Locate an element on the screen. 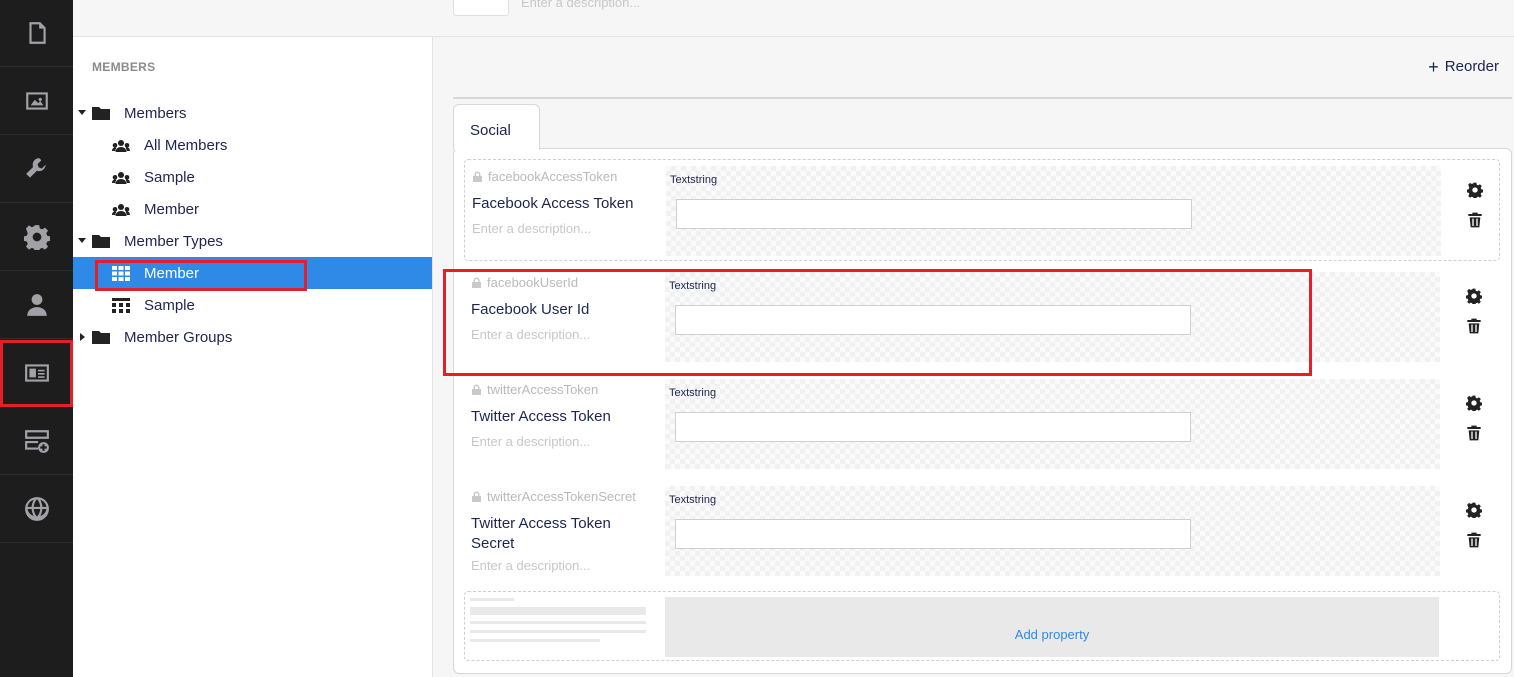  divider is located at coordinates (982, 98).